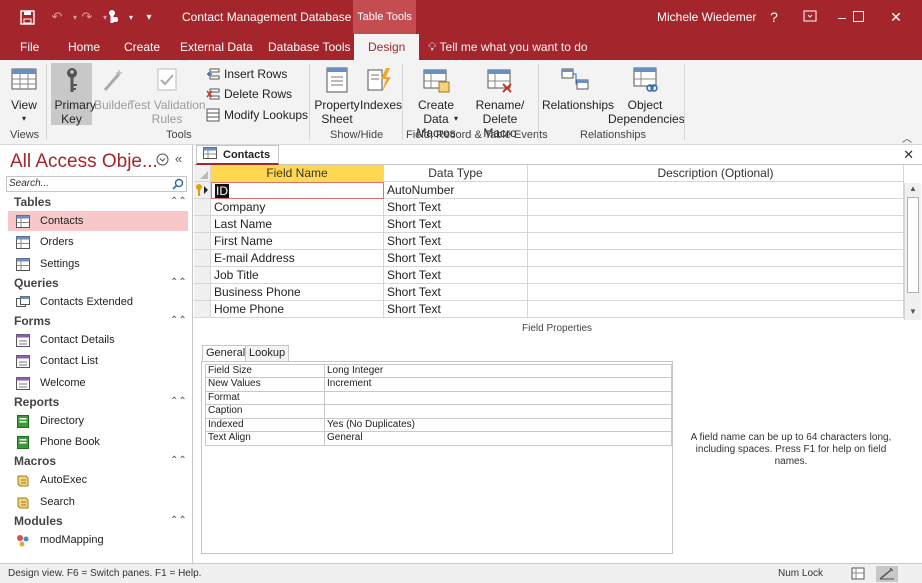 Image resolution: width=922 pixels, height=583 pixels. What do you see at coordinates (549, 207) in the screenshot?
I see `table-row: Company Short Text` at bounding box center [549, 207].